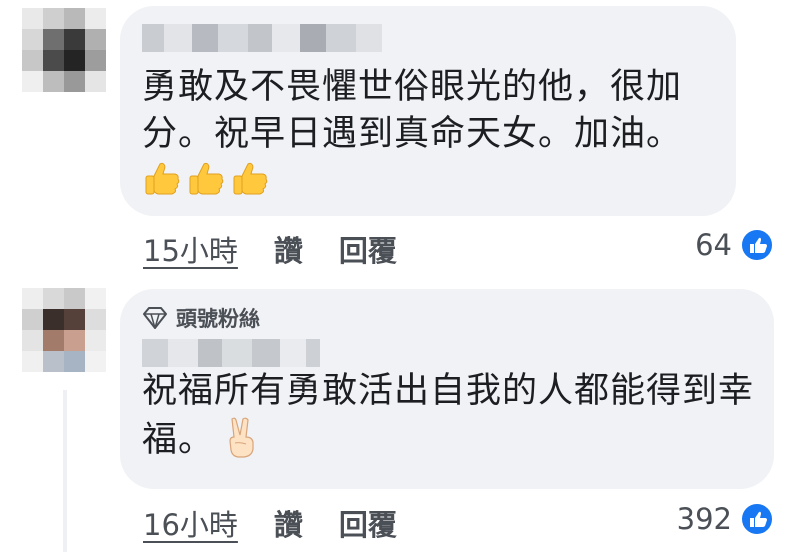 This screenshot has height=552, width=800. Describe the element at coordinates (412, 110) in the screenshot. I see `comment-text: 勇敢及不畏懼世俗眼光的他，很加分。祝早日遇到真命天女。加油。` at that location.